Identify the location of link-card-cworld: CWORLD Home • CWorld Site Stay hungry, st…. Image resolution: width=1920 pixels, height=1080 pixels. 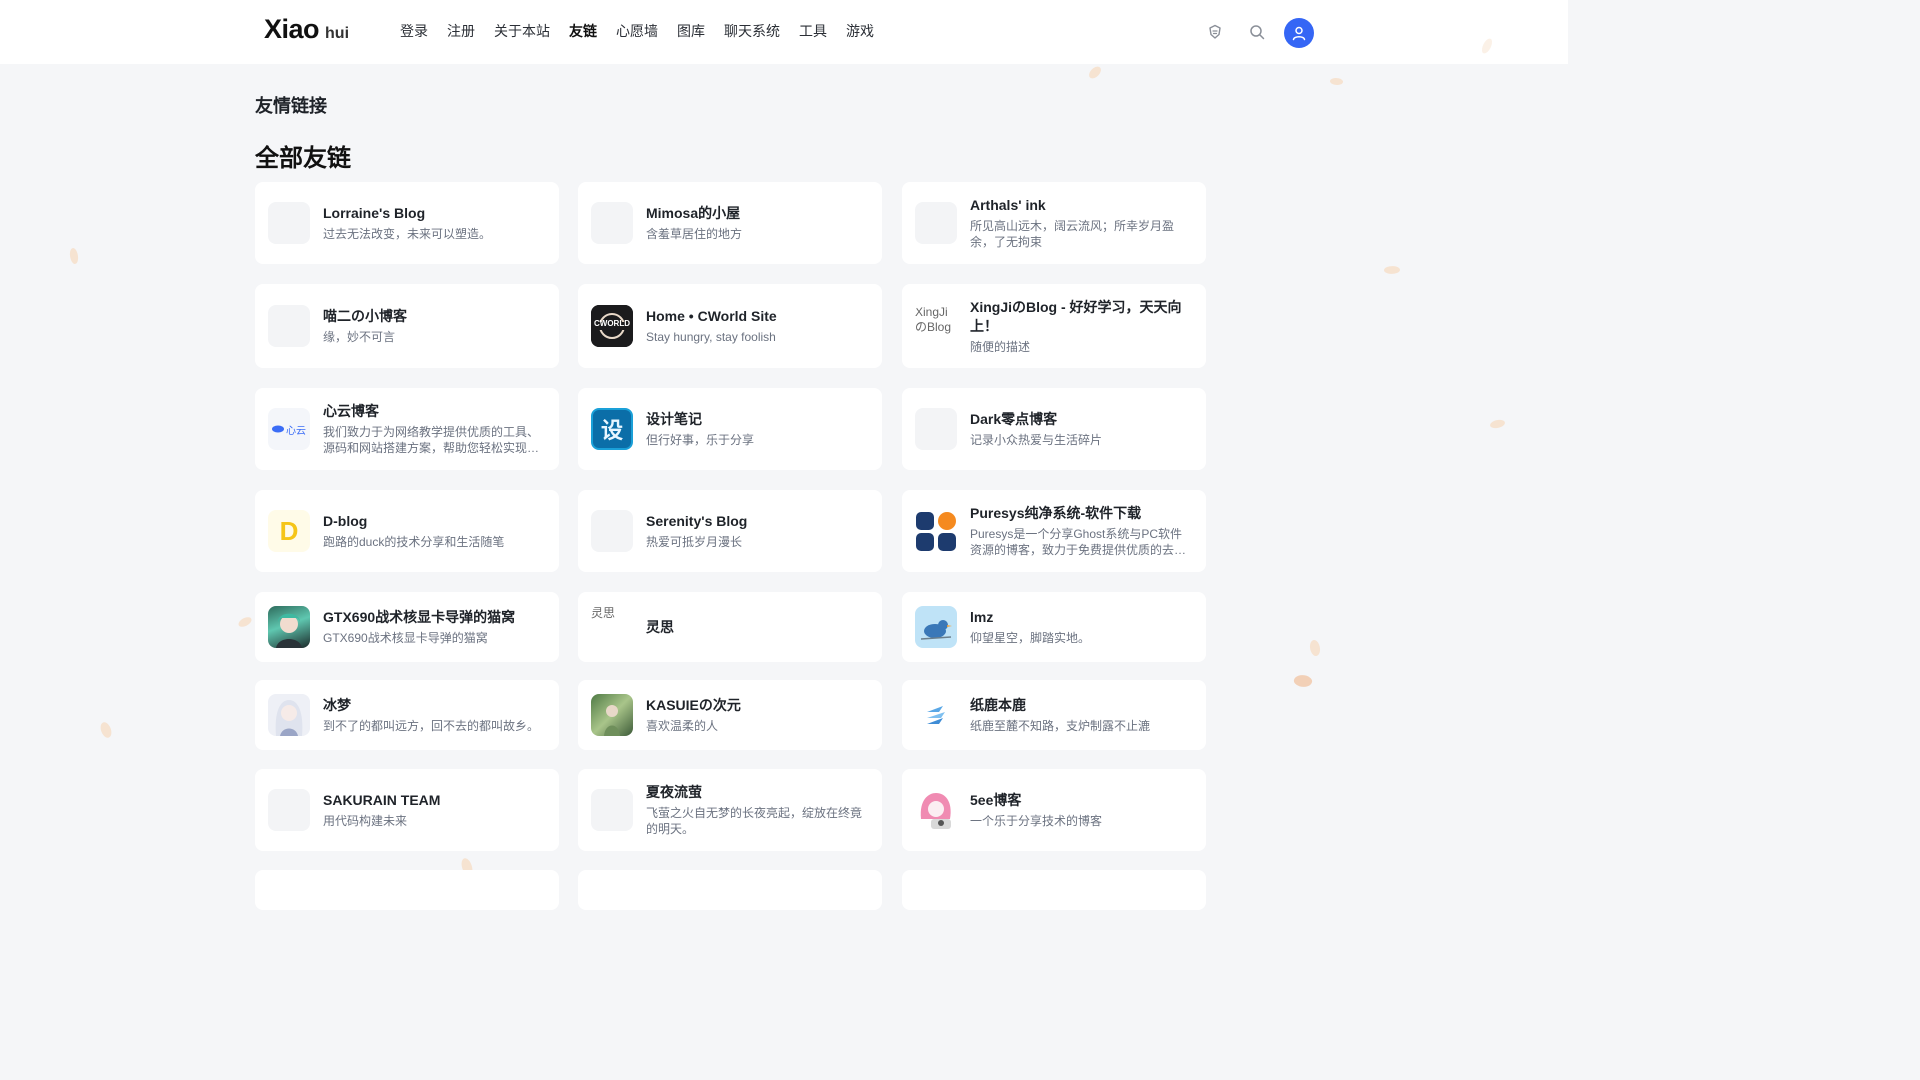
(730, 326).